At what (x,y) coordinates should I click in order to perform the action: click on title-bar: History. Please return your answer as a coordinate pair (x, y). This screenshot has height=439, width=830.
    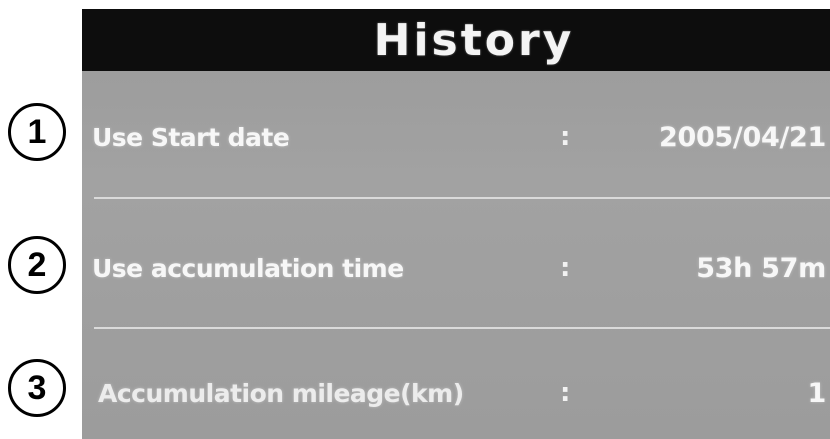
    Looking at the image, I should click on (456, 40).